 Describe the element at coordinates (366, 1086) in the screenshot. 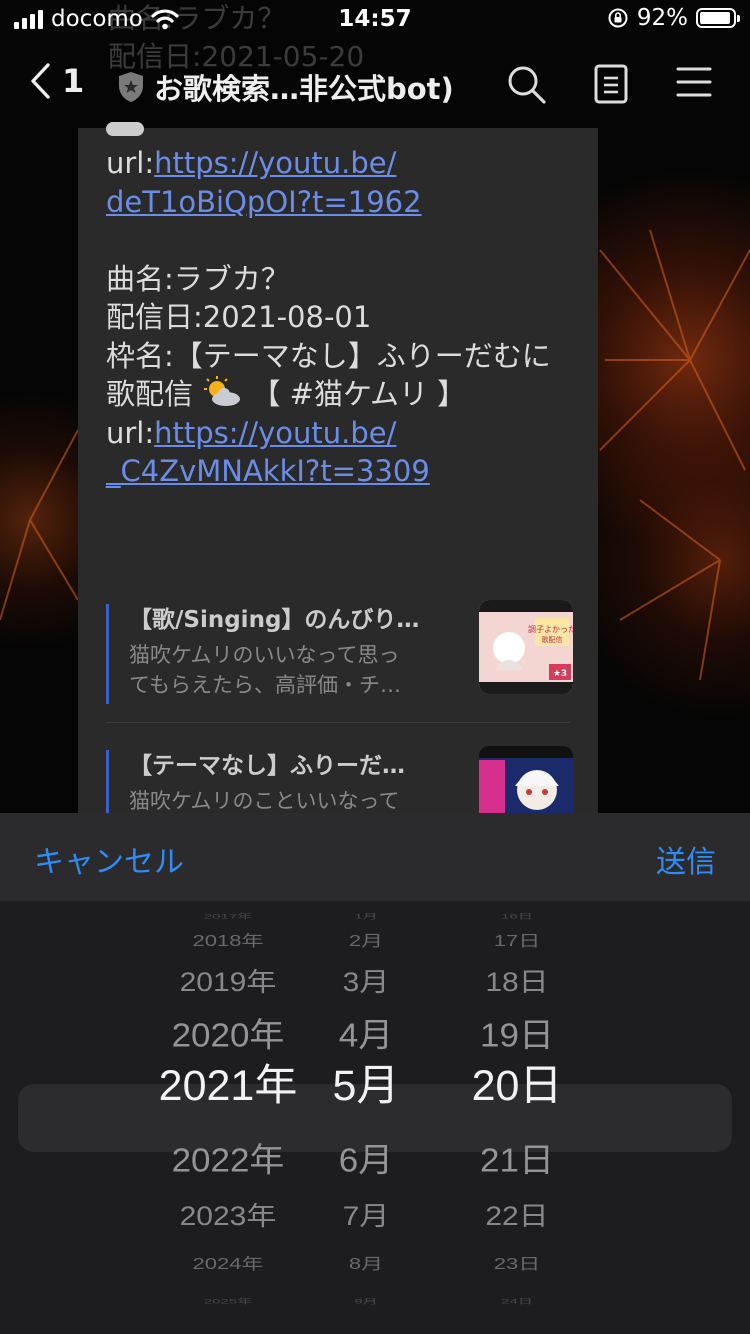

I see `month-option: 5月` at that location.